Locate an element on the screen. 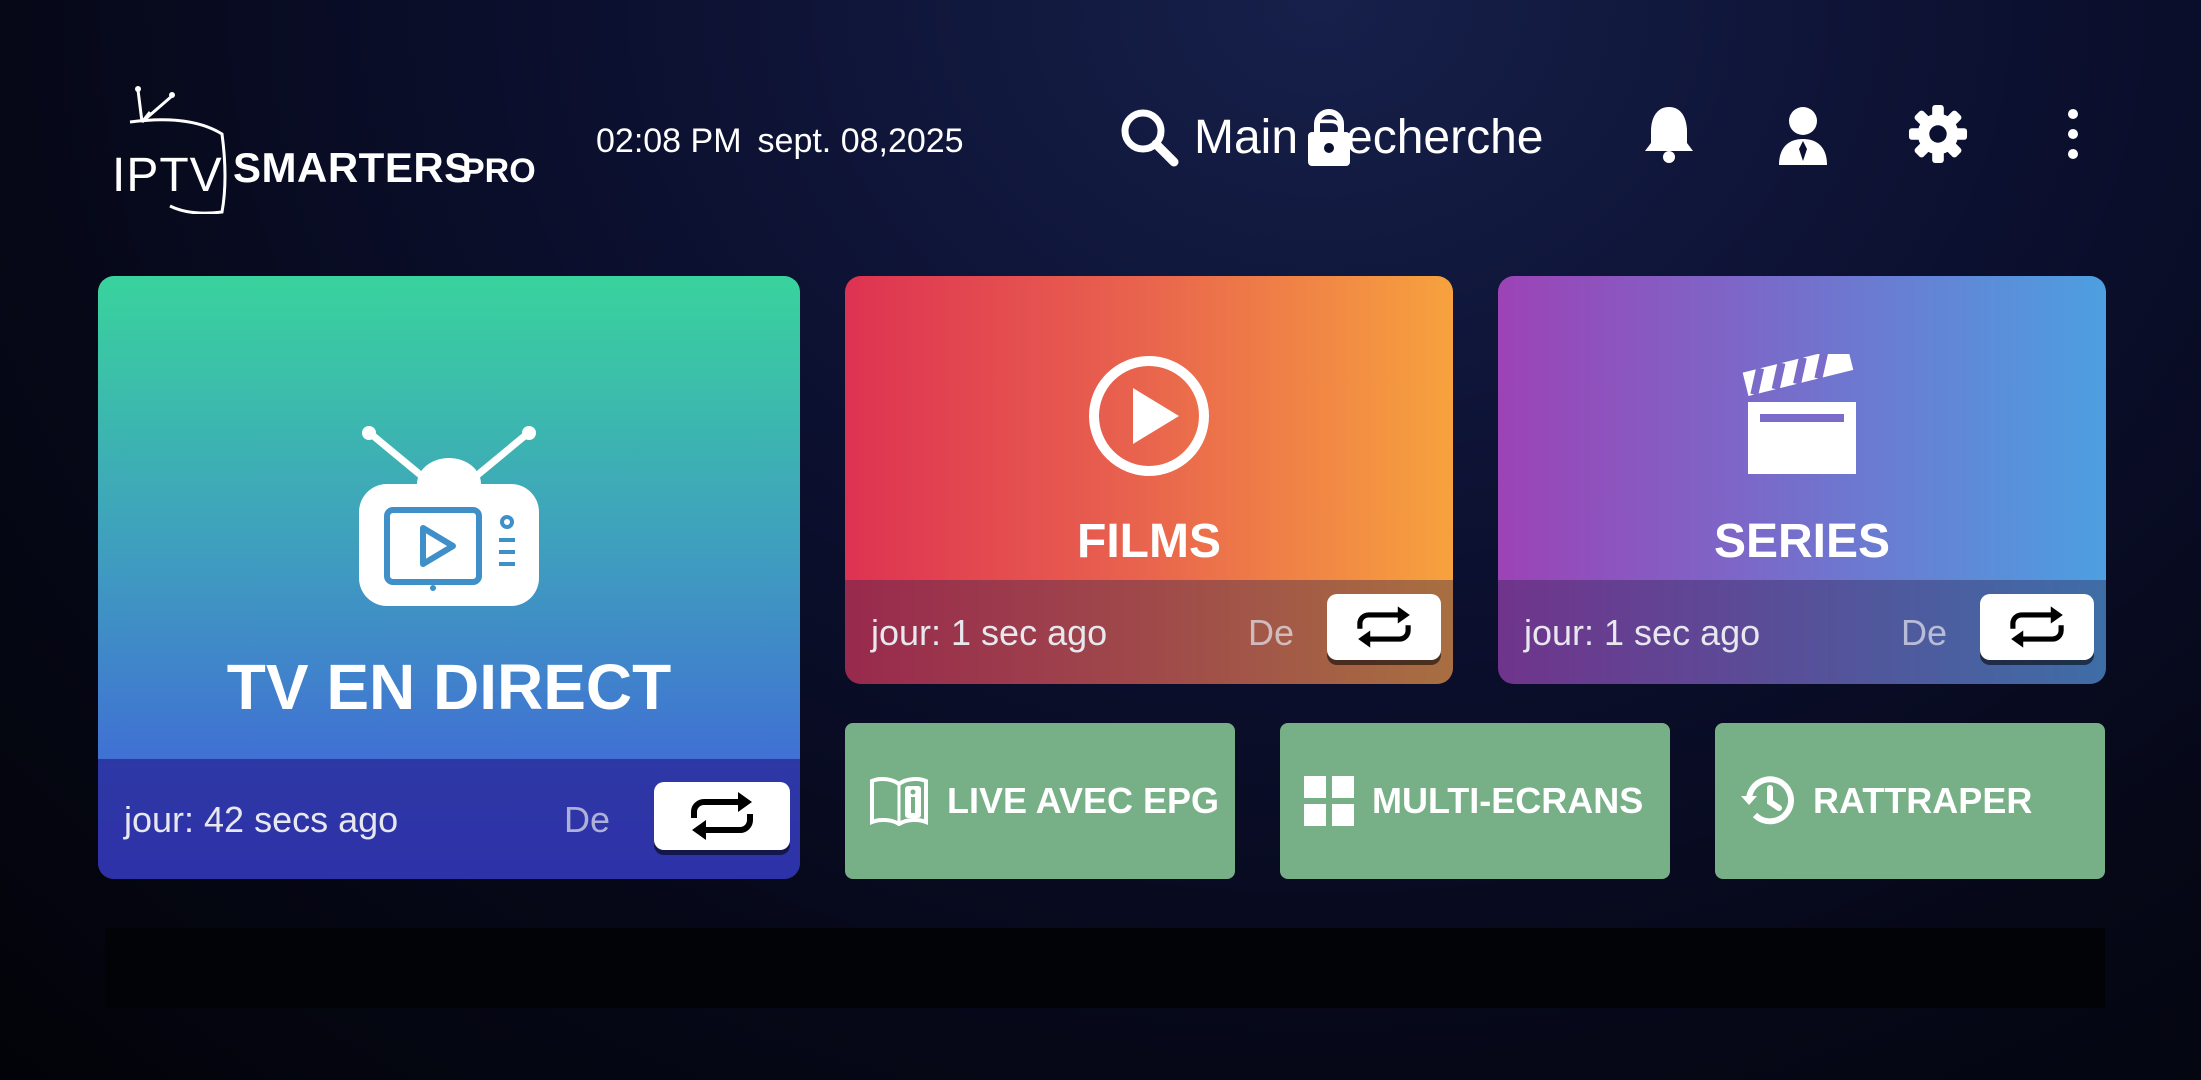 This screenshot has width=2201, height=1080. tile-films-truncated-label: De is located at coordinates (1271, 632).